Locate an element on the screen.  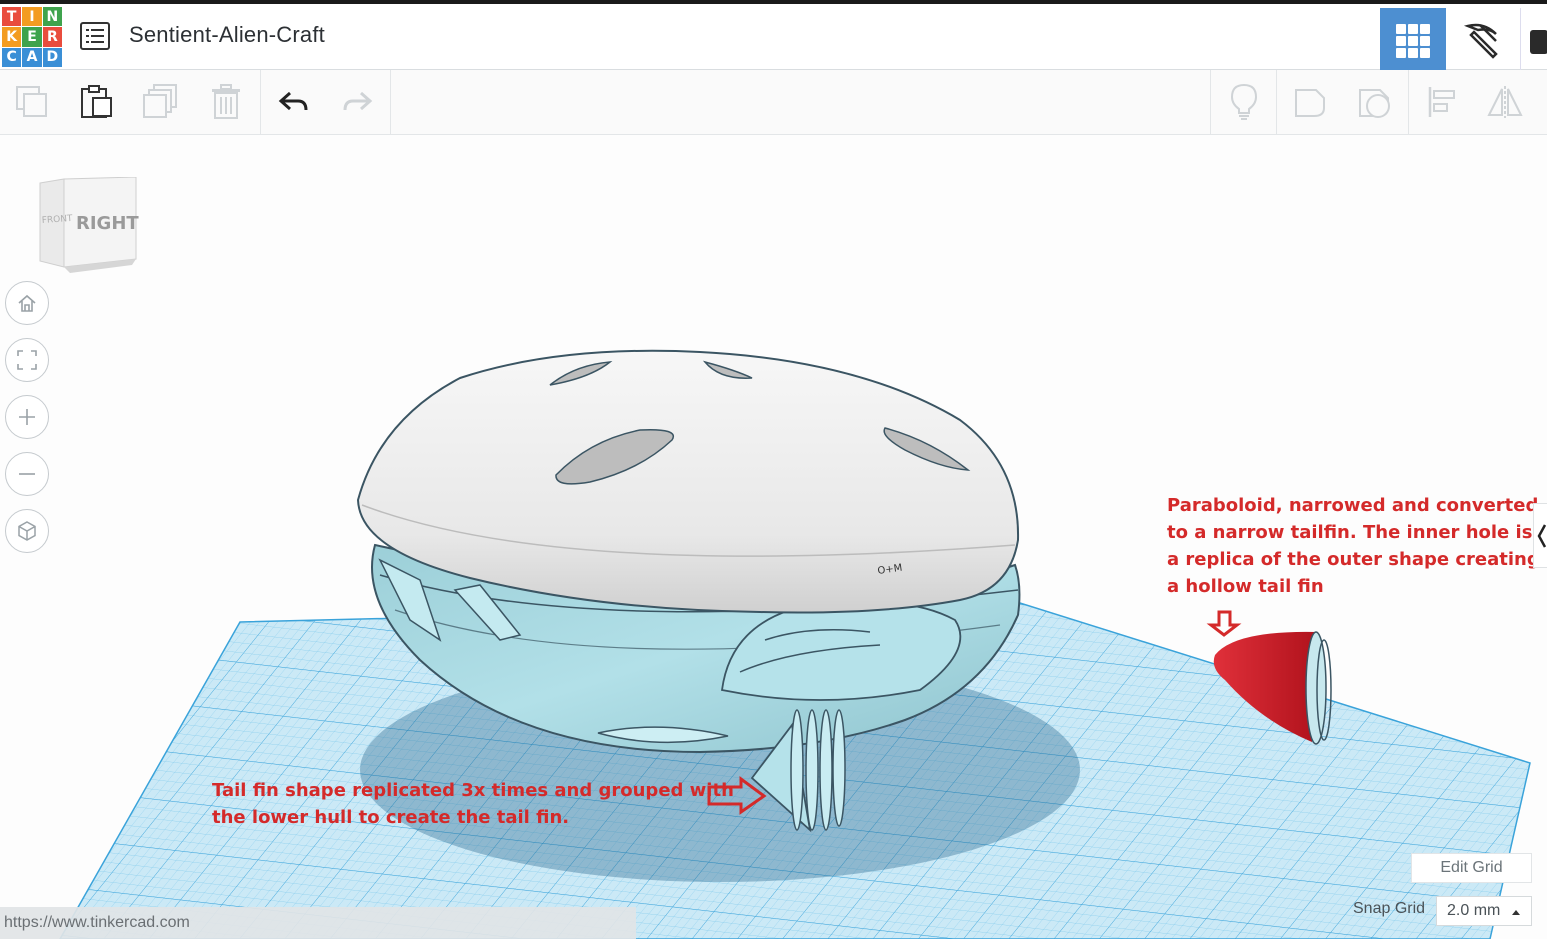
zoom-out-icon is located at coordinates (27, 474).